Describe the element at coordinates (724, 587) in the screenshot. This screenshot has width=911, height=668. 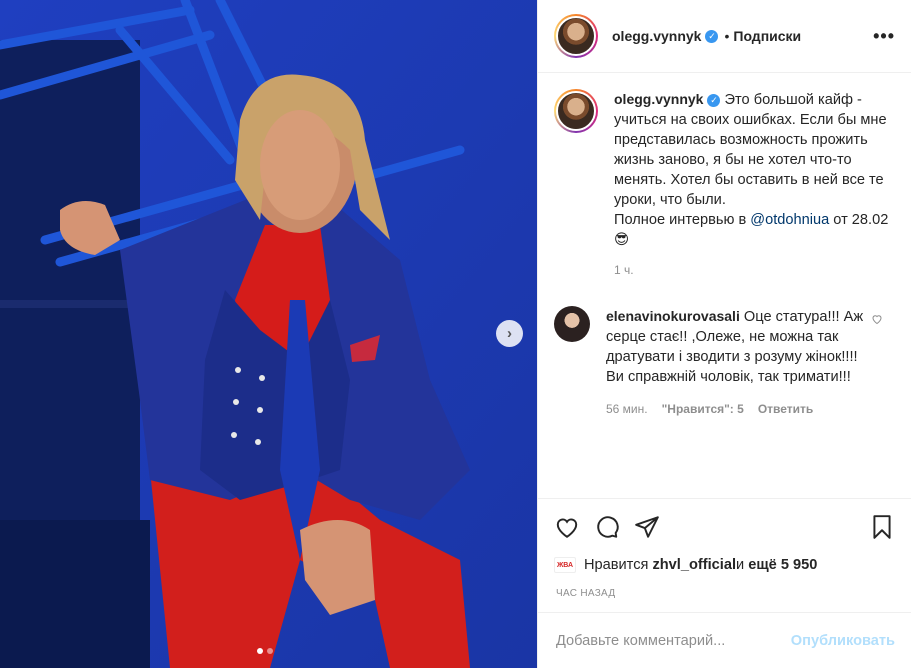
I see `post-time: ЧАС НАЗАД` at that location.